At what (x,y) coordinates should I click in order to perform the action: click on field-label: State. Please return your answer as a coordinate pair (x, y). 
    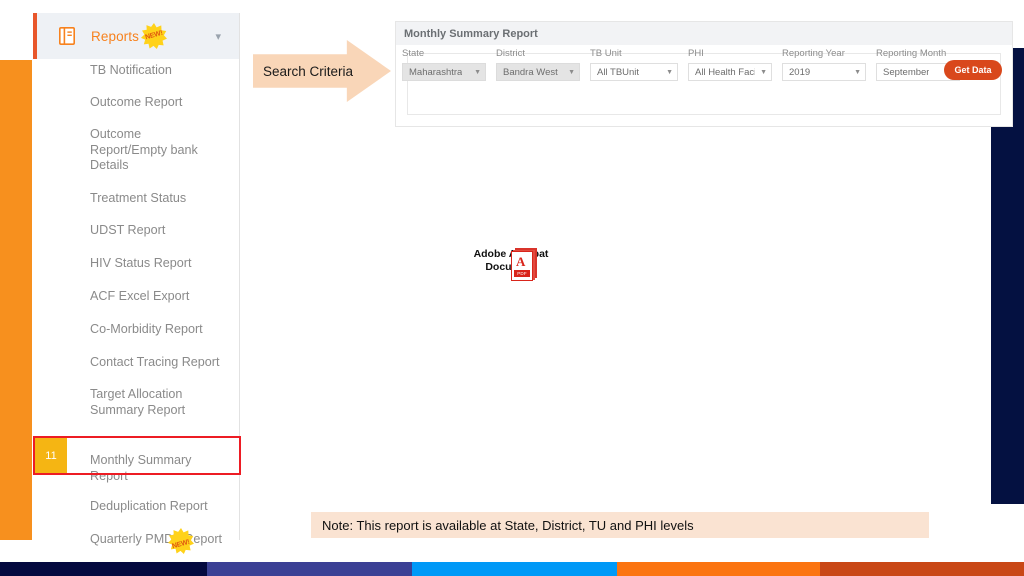
    Looking at the image, I should click on (413, 53).